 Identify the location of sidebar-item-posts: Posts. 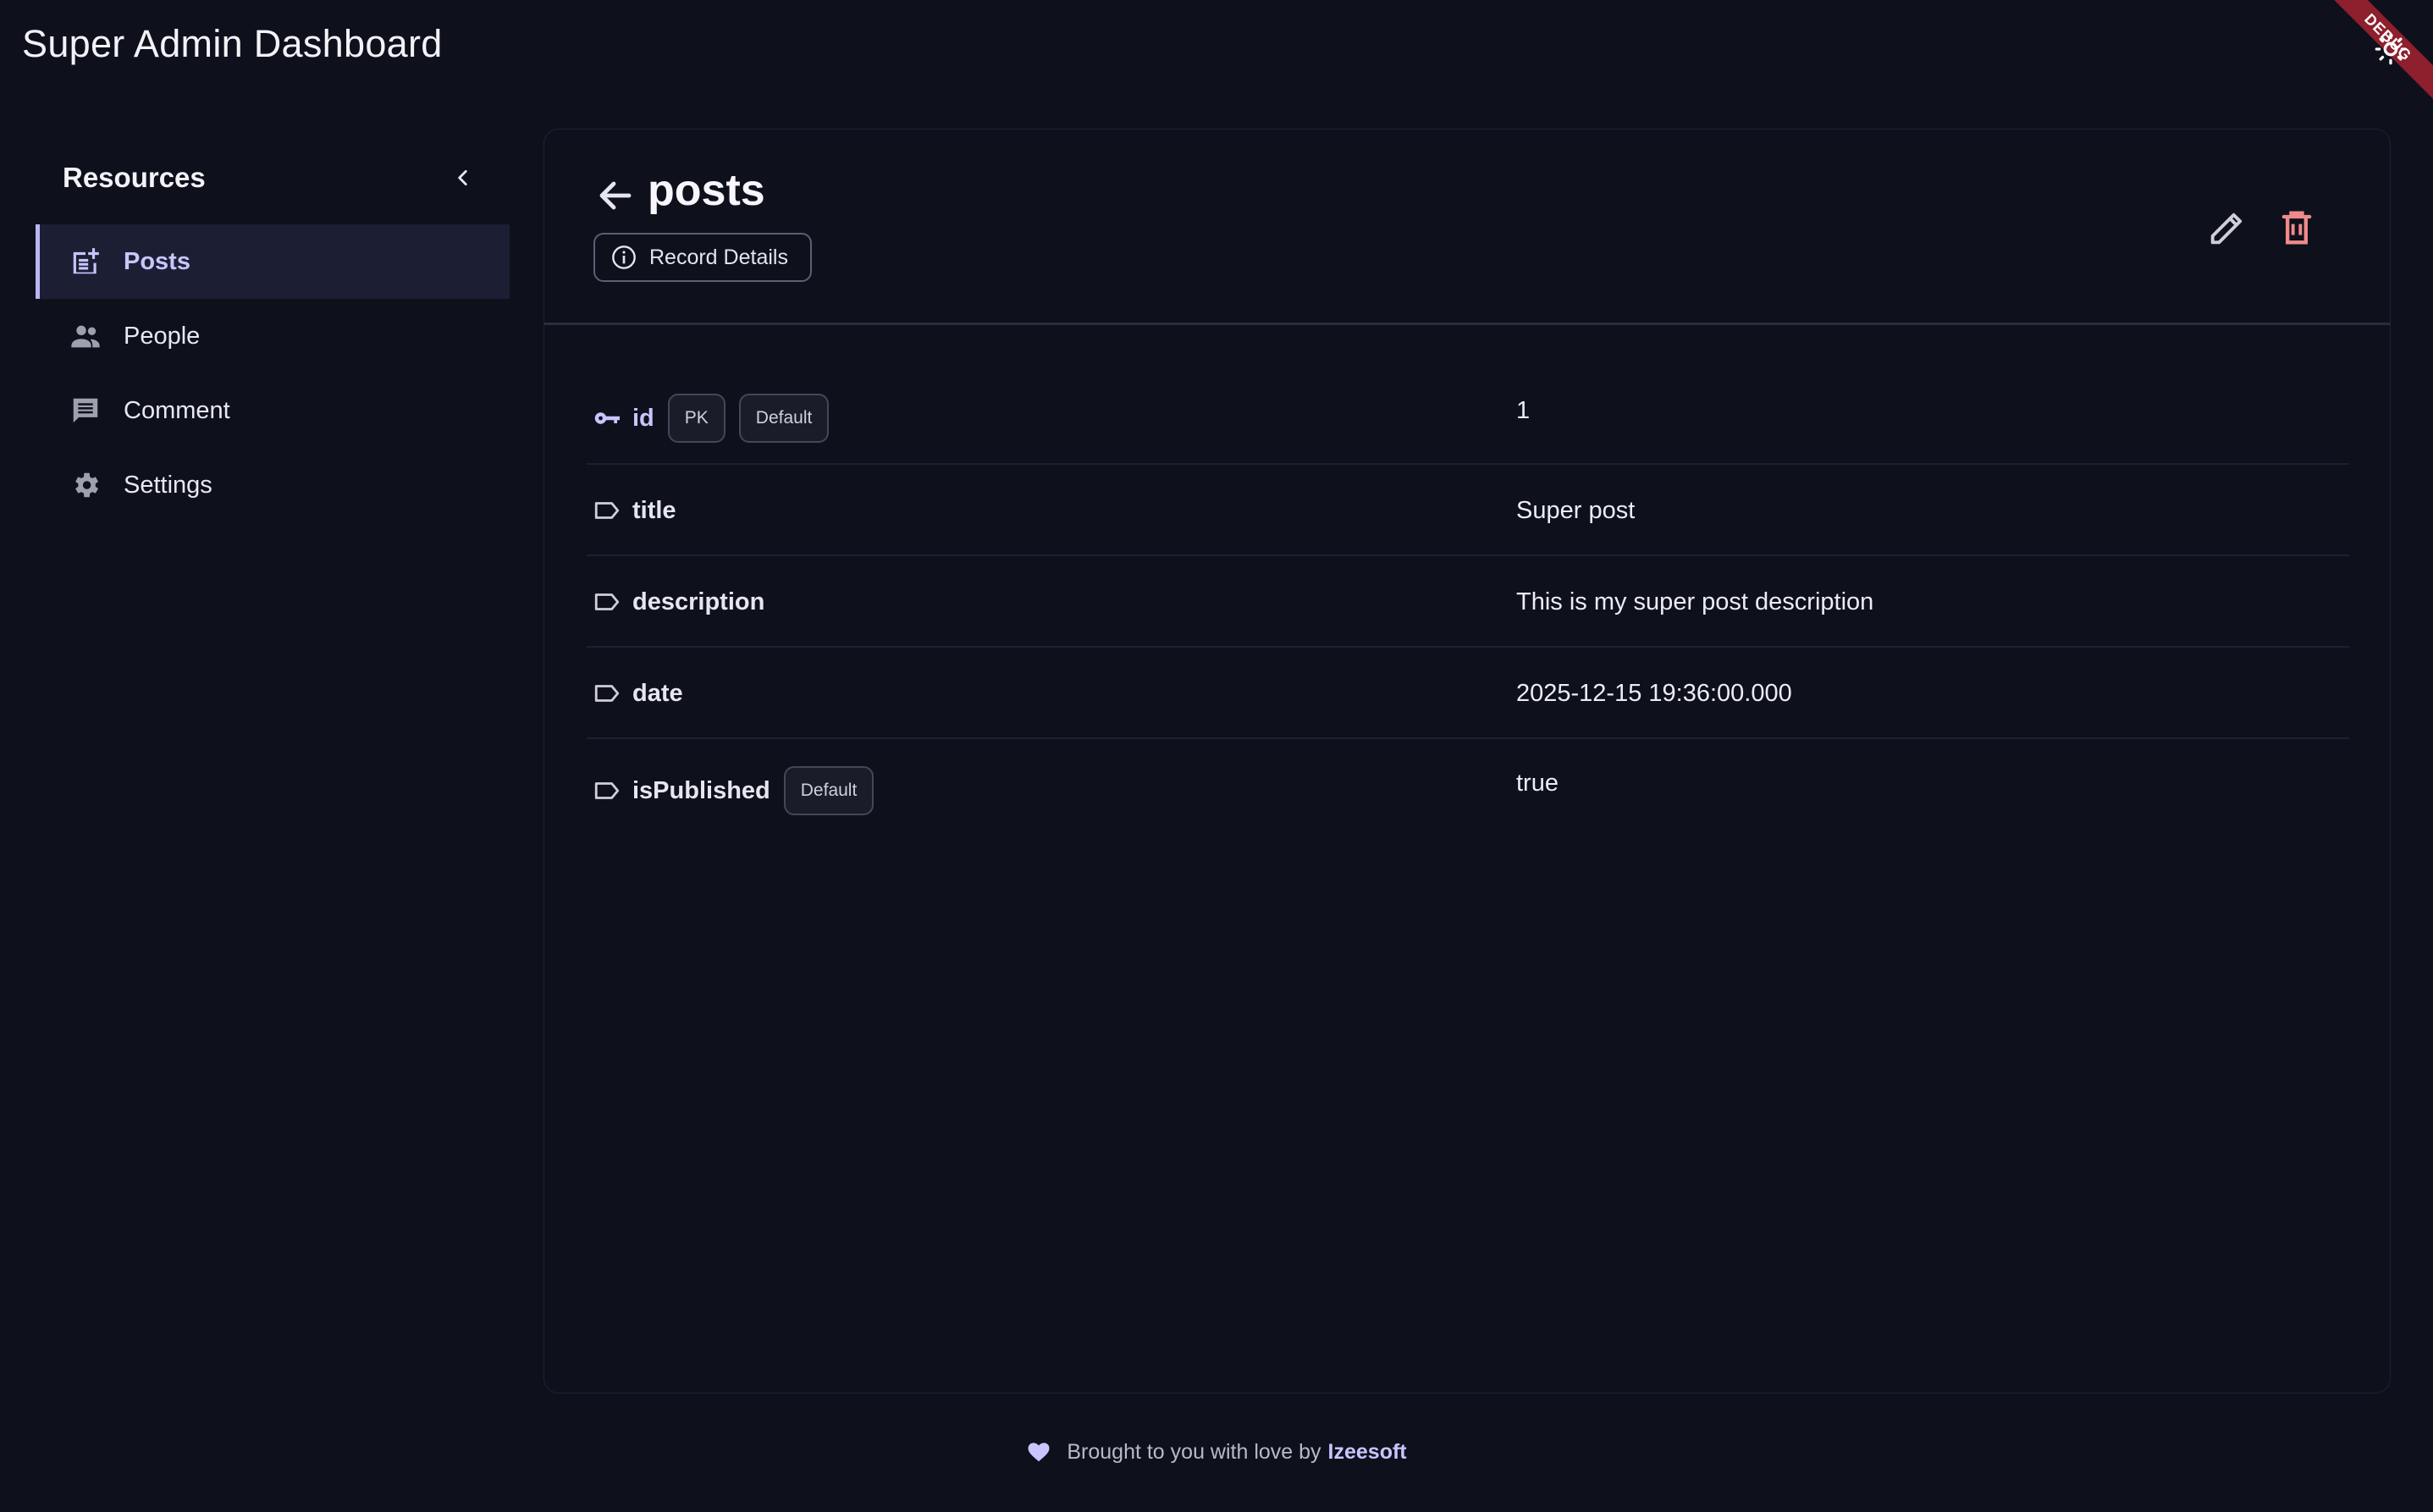
(273, 261).